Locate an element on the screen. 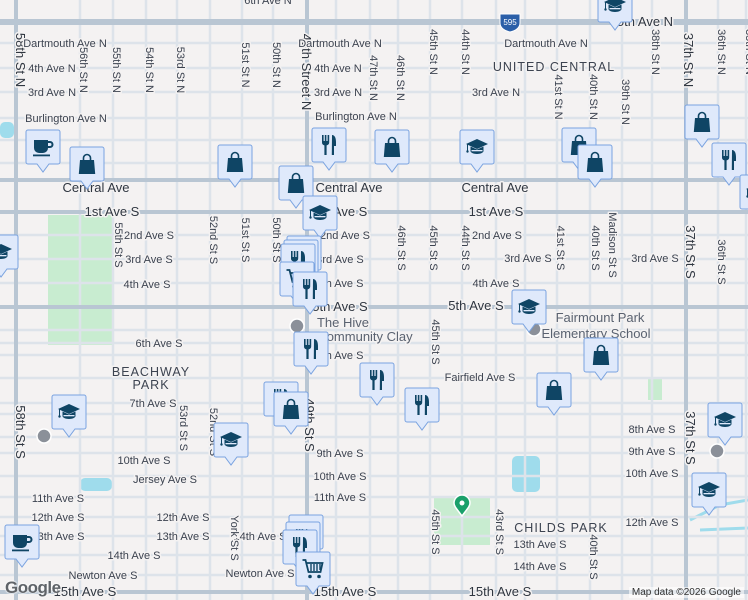 The image size is (748, 600). street-label: 46th St N is located at coordinates (400, 78).